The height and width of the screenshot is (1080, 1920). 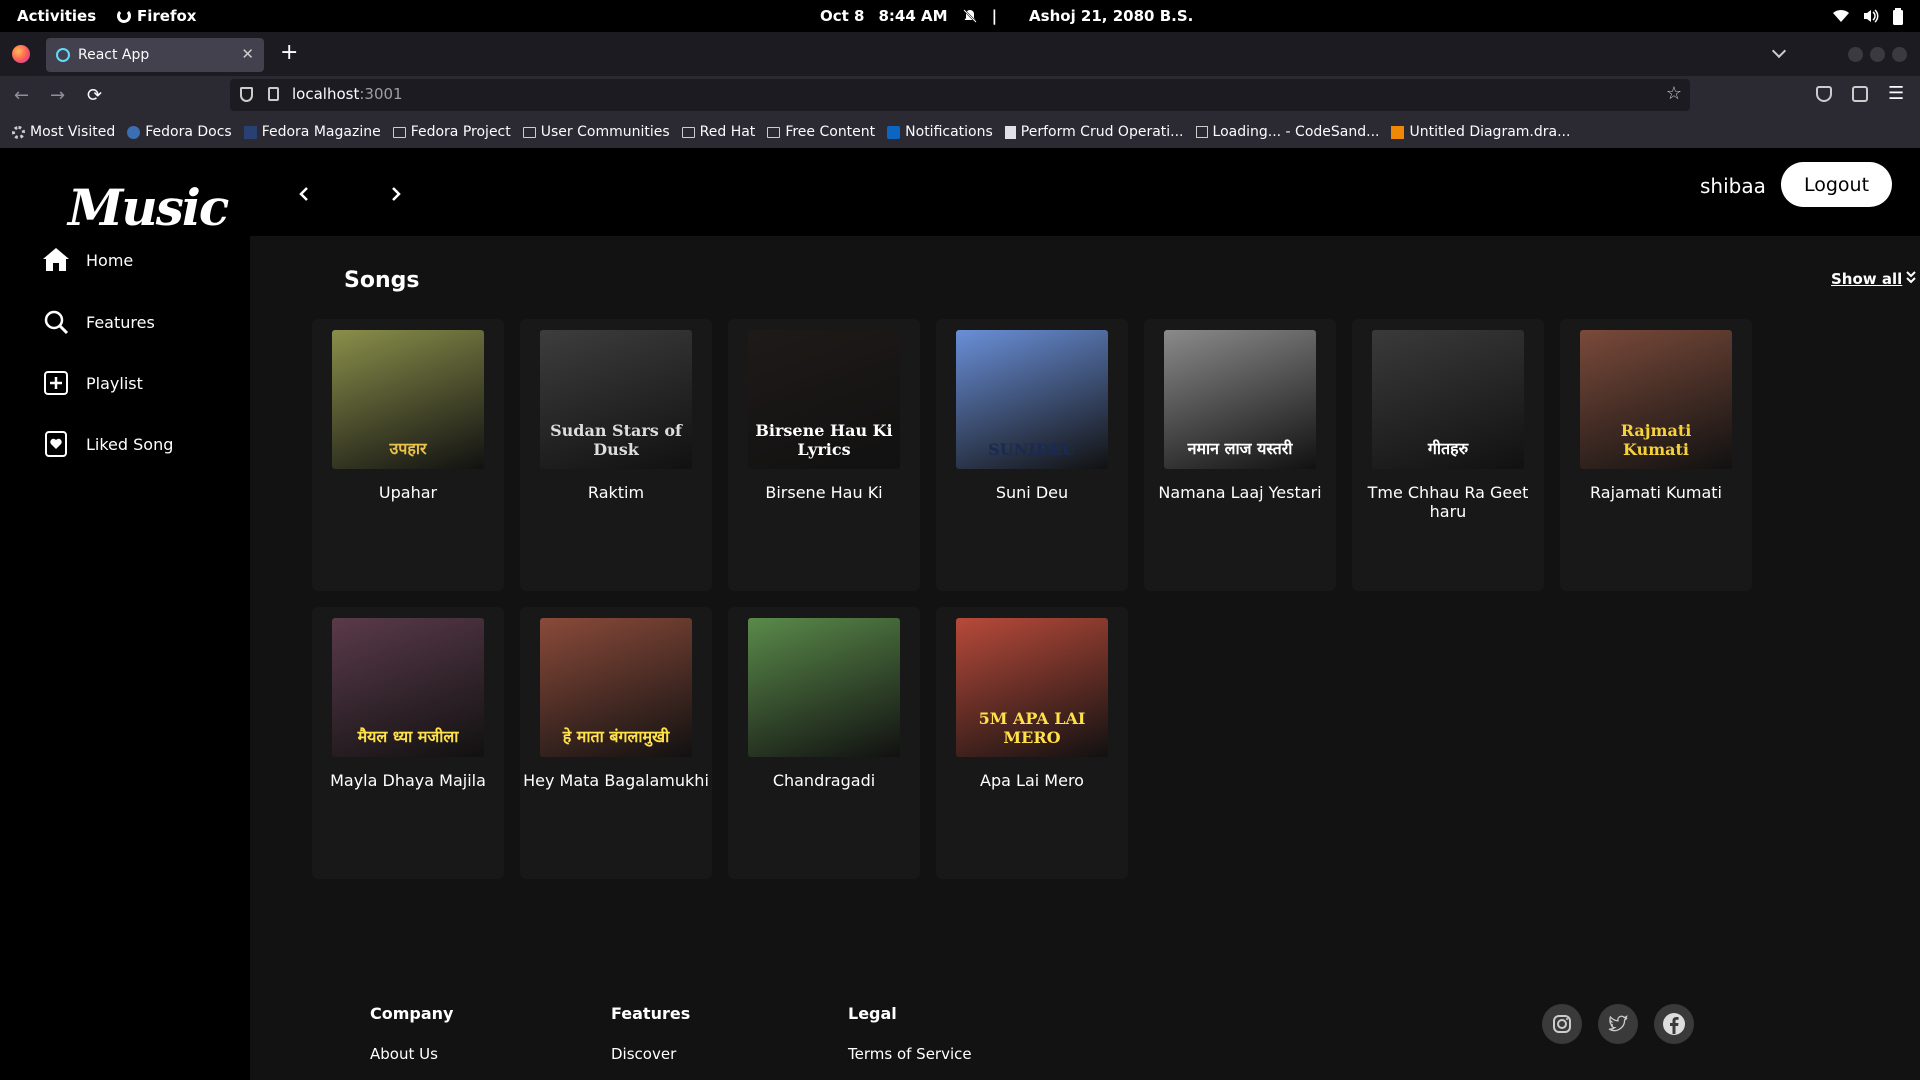 I want to click on system-tray, so click(x=1870, y=16).